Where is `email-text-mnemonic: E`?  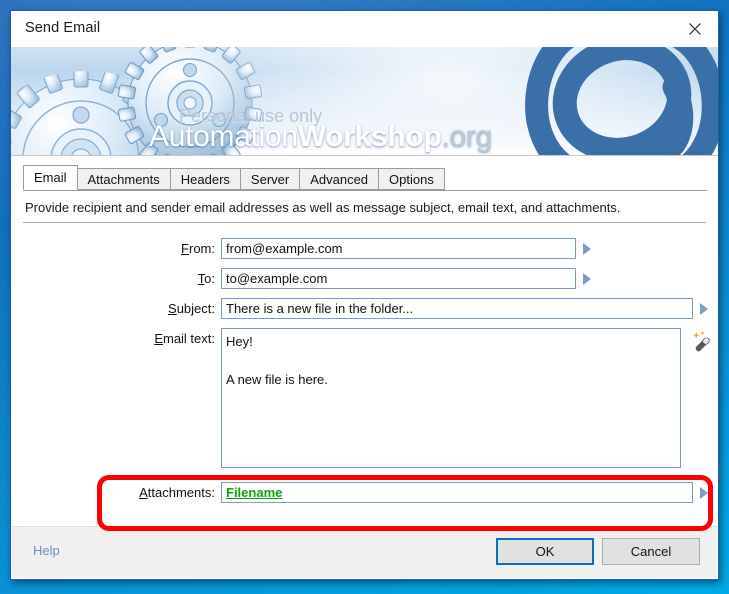
email-text-mnemonic: E is located at coordinates (158, 338).